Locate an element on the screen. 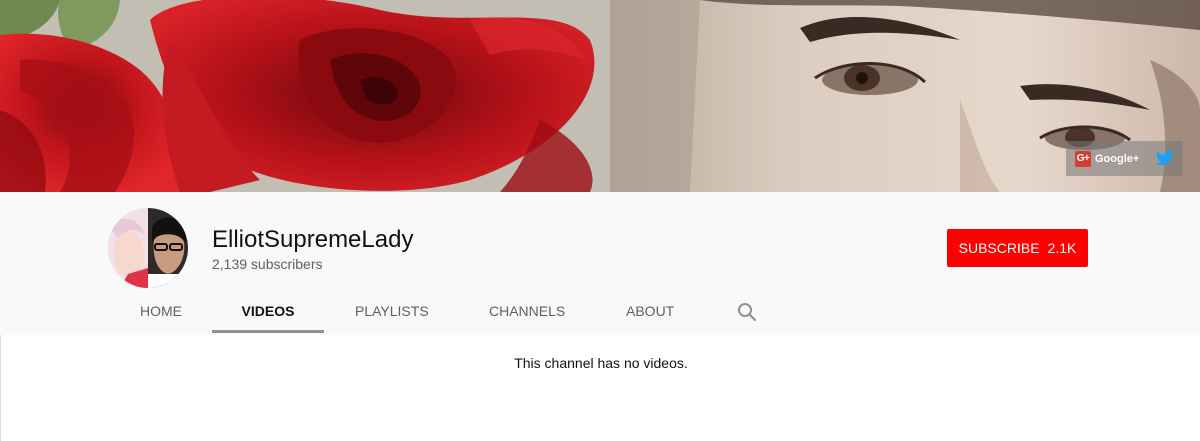 The height and width of the screenshot is (441, 1200). subscribe-button: SUBSCRIBE 2.1K is located at coordinates (1017, 248).